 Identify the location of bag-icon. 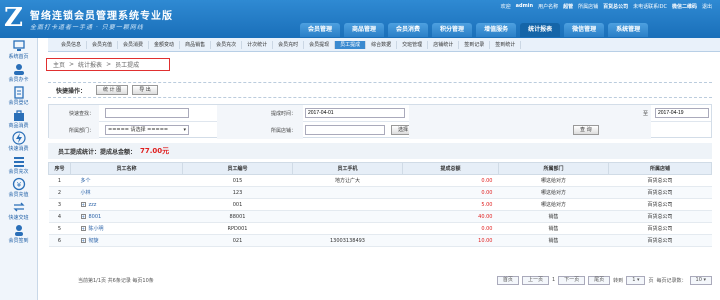
(18, 115).